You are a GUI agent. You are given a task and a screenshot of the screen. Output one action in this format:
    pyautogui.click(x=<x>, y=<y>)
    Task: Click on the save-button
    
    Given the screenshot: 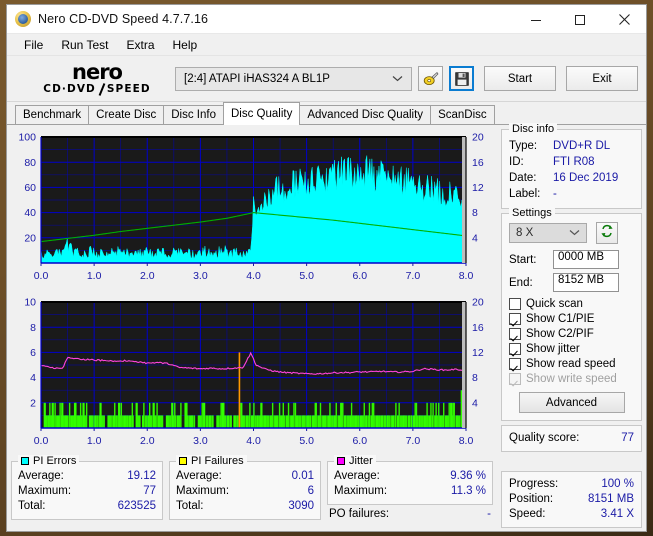 What is the action you would take?
    pyautogui.click(x=461, y=78)
    